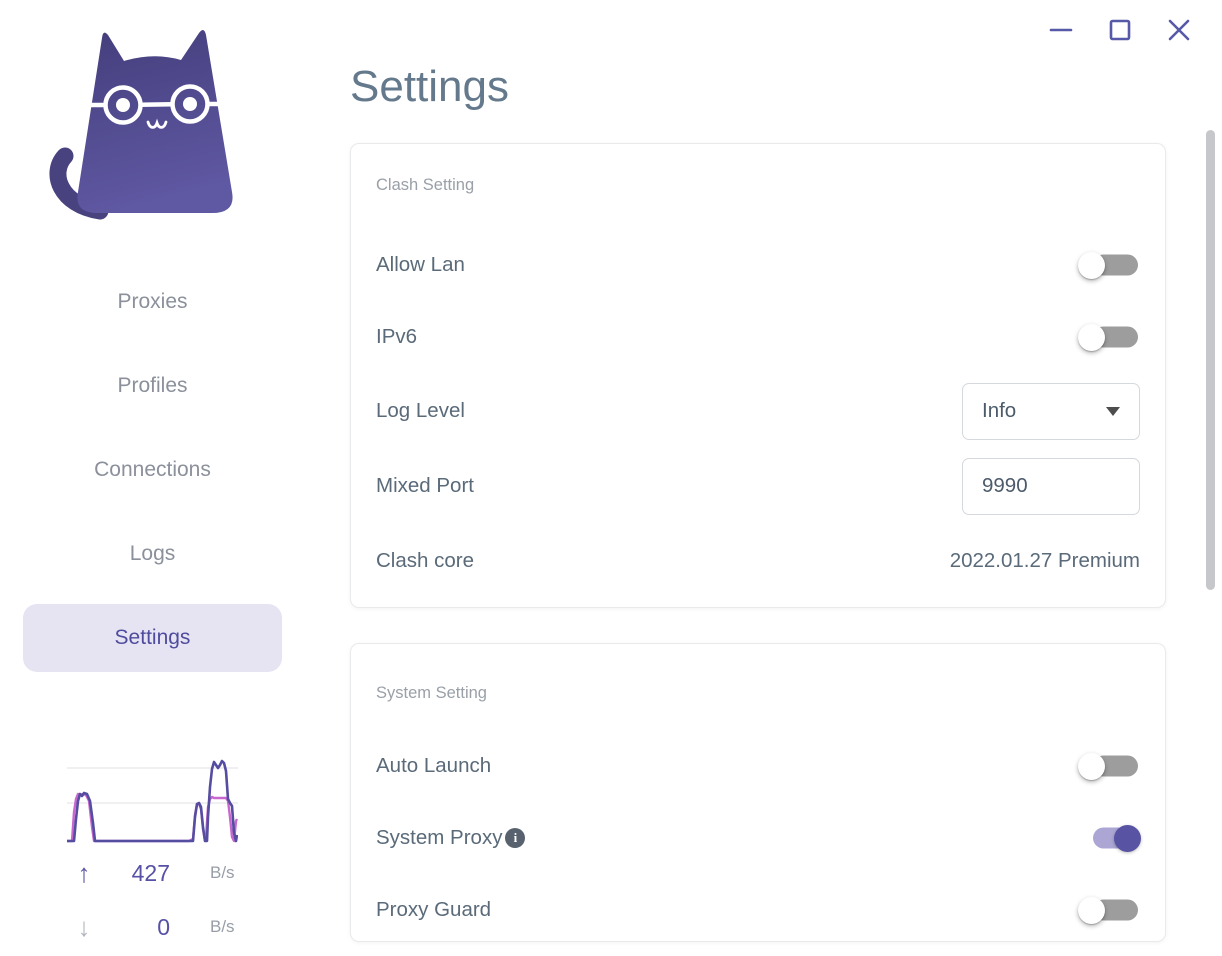 The image size is (1222, 956). What do you see at coordinates (434, 909) in the screenshot?
I see `proxy-guard-label: Proxy Guard` at bounding box center [434, 909].